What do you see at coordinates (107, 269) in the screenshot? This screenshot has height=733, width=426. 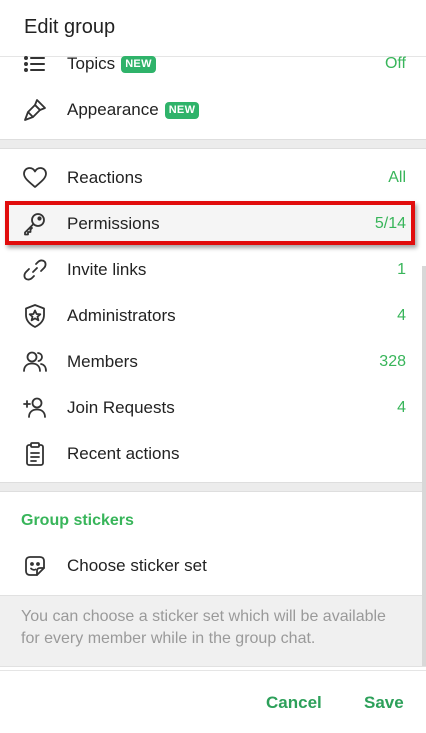 I see `invite-links-label: Invite links` at bounding box center [107, 269].